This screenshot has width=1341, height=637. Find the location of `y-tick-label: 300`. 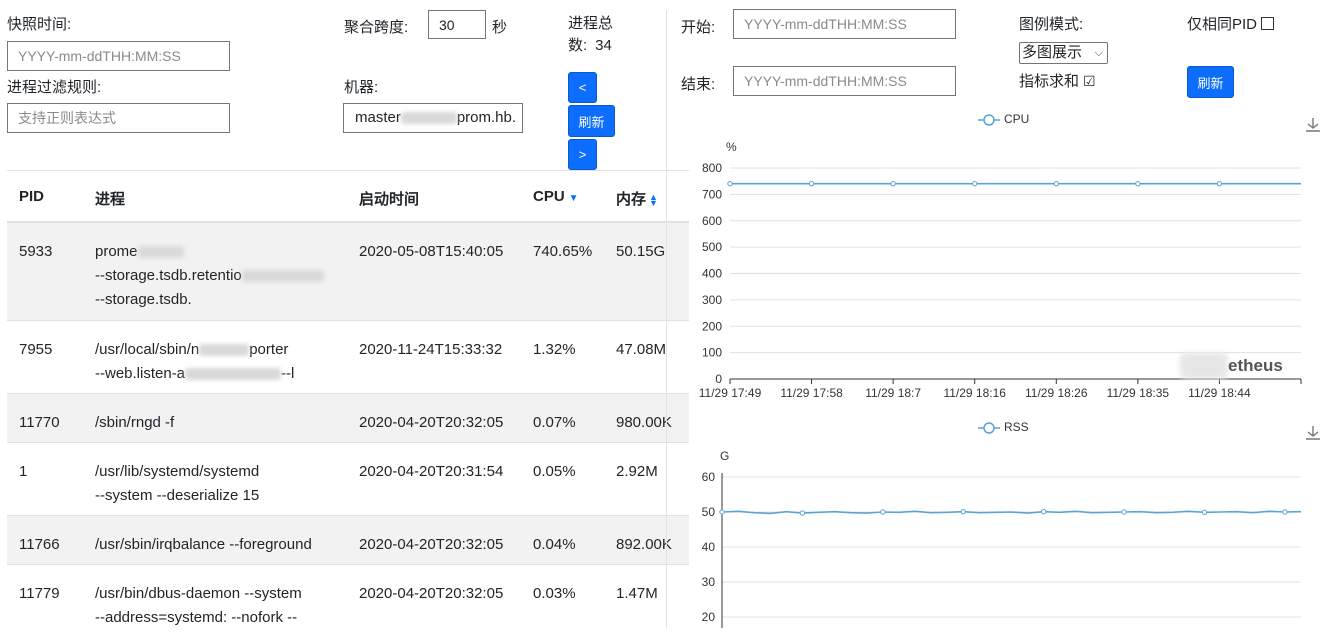

y-tick-label: 300 is located at coordinates (712, 300).